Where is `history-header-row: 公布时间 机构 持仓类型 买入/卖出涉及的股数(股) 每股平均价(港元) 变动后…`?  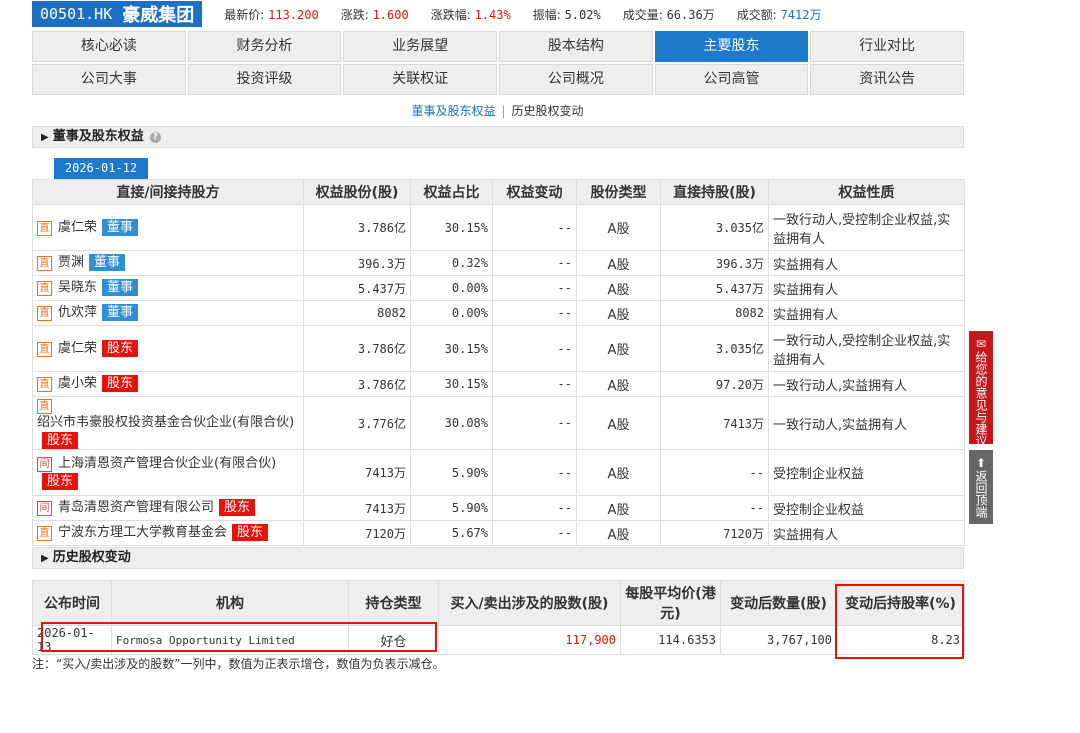
history-header-row: 公布时间 机构 持仓类型 买入/卖出涉及的股数(股) 每股平均价(港元) 变动后… is located at coordinates (498, 603).